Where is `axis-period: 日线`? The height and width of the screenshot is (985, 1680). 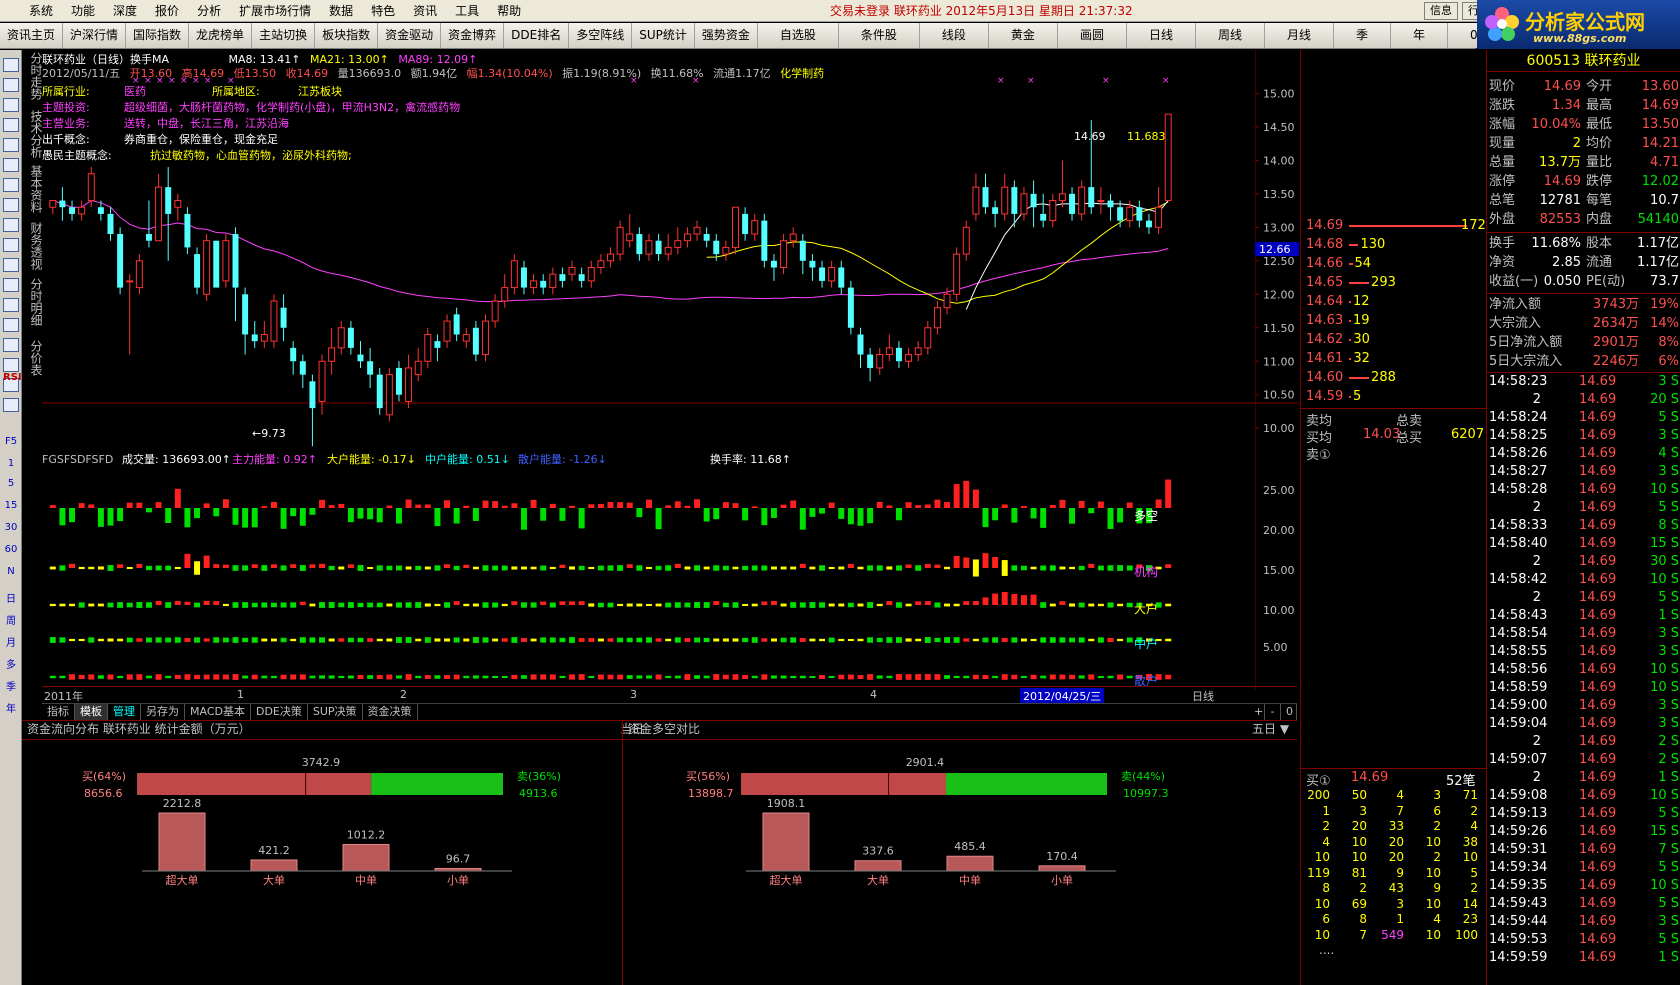 axis-period: 日线 is located at coordinates (1203, 696).